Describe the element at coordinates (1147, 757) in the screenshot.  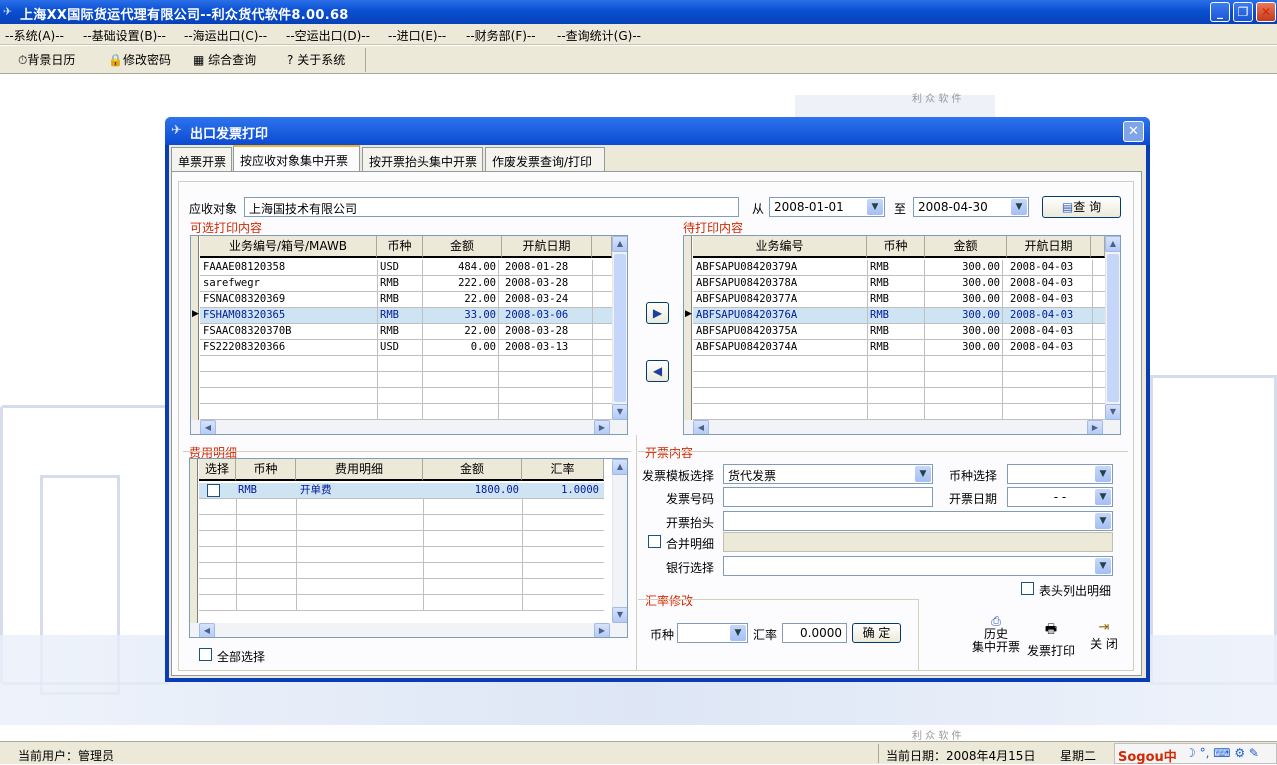
I see `ime-logo: Sogou中` at that location.